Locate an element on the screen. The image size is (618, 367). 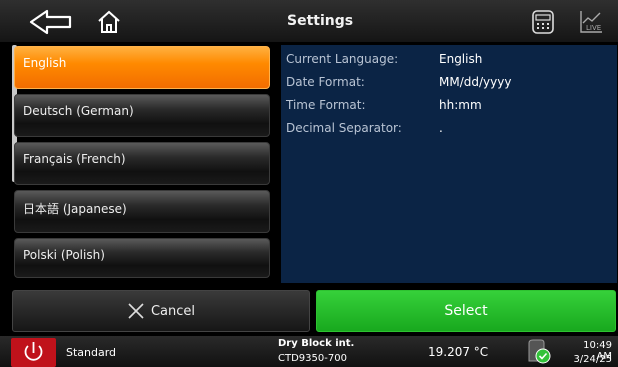
instrument-status-button is located at coordinates (539, 351).